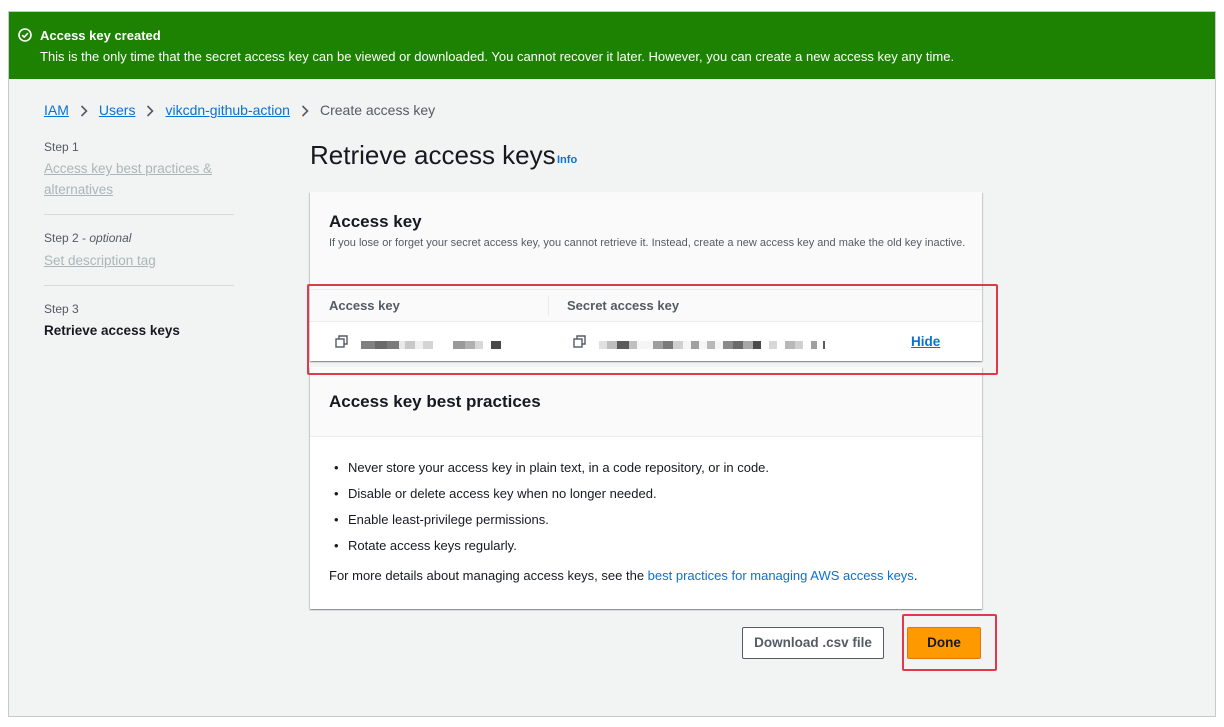 Image resolution: width=1224 pixels, height=727 pixels. What do you see at coordinates (549, 551) in the screenshot?
I see `list-item: Rotate access keys regularly.` at bounding box center [549, 551].